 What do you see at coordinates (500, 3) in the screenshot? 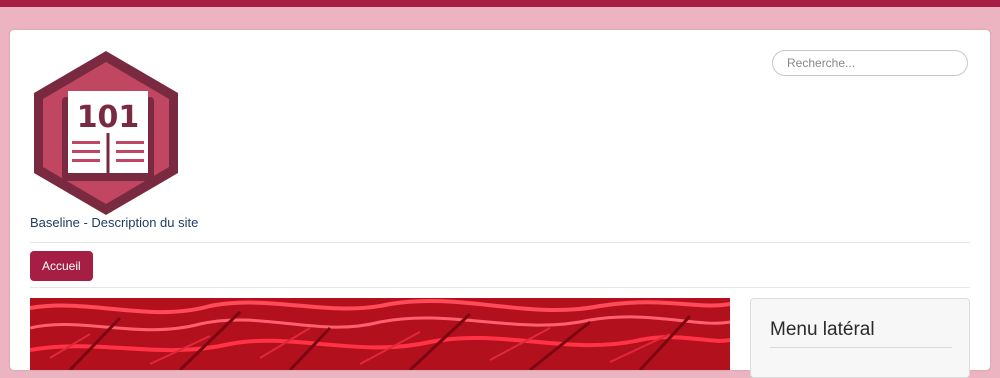
I see `top-accent-bar` at bounding box center [500, 3].